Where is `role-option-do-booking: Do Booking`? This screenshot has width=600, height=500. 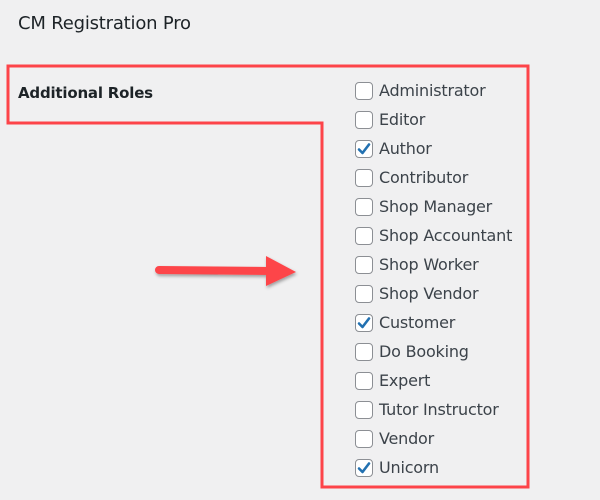
role-option-do-booking: Do Booking is located at coordinates (433, 351).